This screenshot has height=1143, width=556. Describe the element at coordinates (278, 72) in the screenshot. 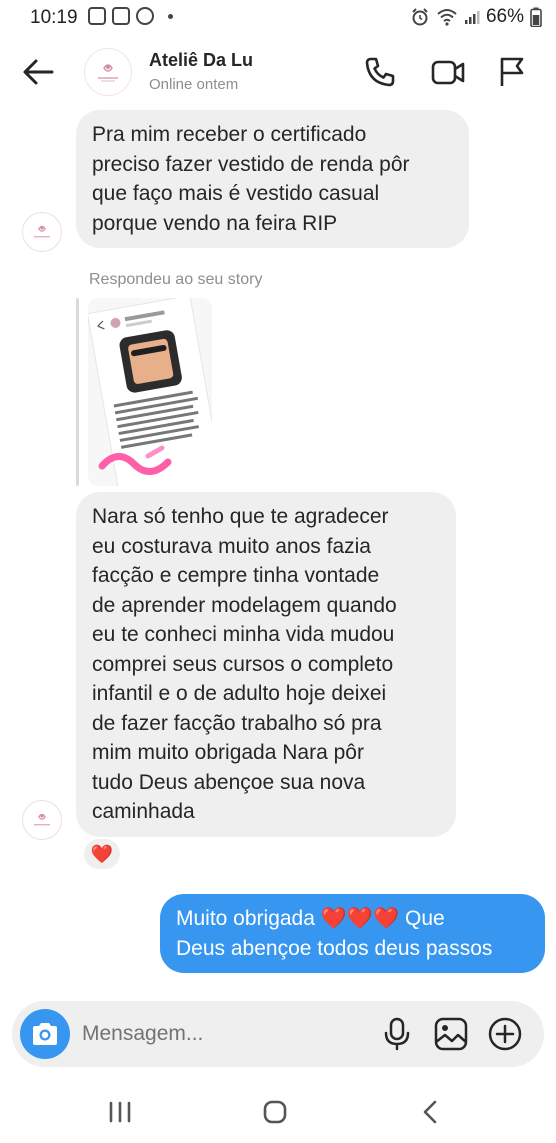

I see `chat-header: Ateliê Da Lu Online ontem` at that location.